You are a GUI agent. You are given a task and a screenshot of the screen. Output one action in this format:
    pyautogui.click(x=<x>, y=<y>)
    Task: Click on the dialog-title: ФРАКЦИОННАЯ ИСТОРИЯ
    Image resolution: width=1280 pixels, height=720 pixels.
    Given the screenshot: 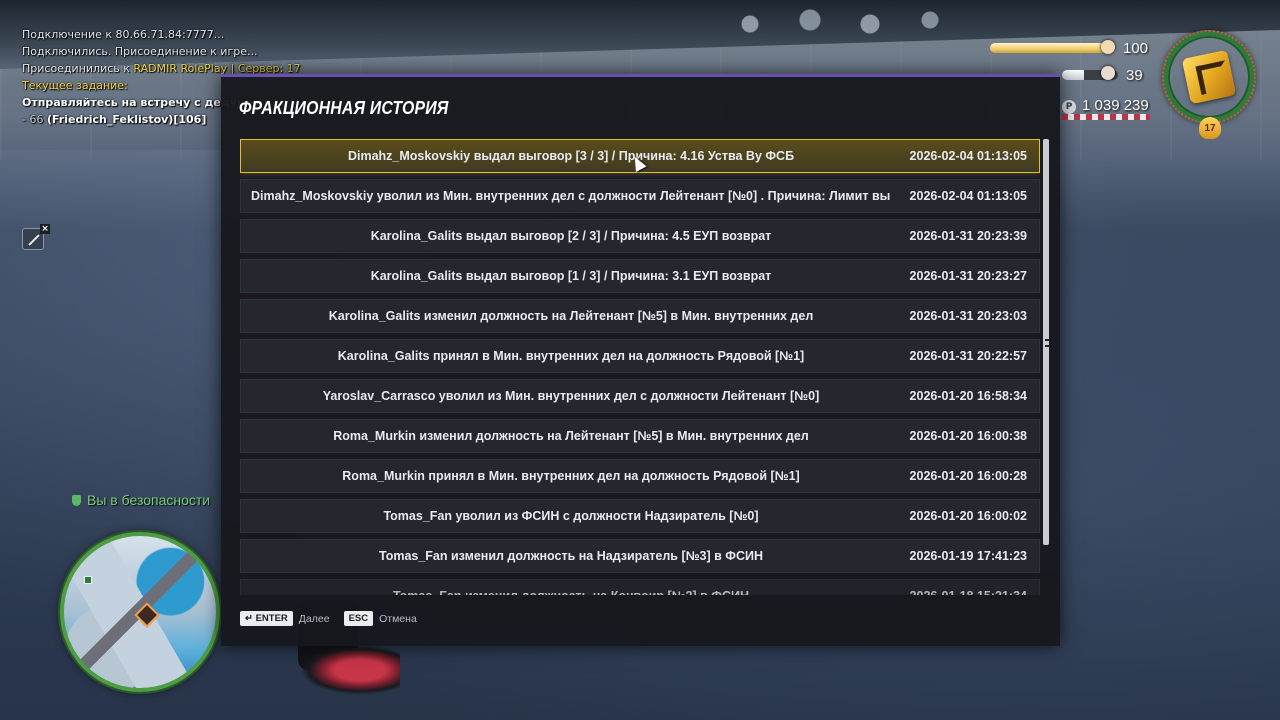 What is the action you would take?
    pyautogui.click(x=344, y=108)
    